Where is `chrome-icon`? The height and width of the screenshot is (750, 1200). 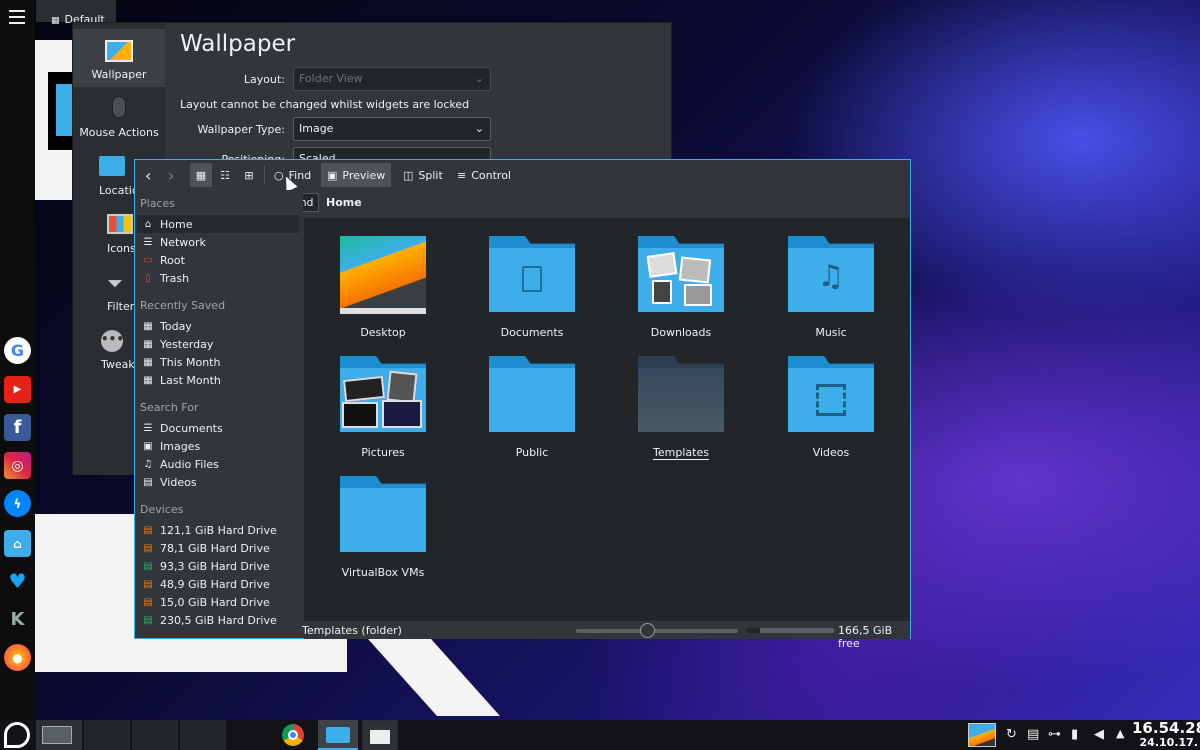 chrome-icon is located at coordinates (293, 735).